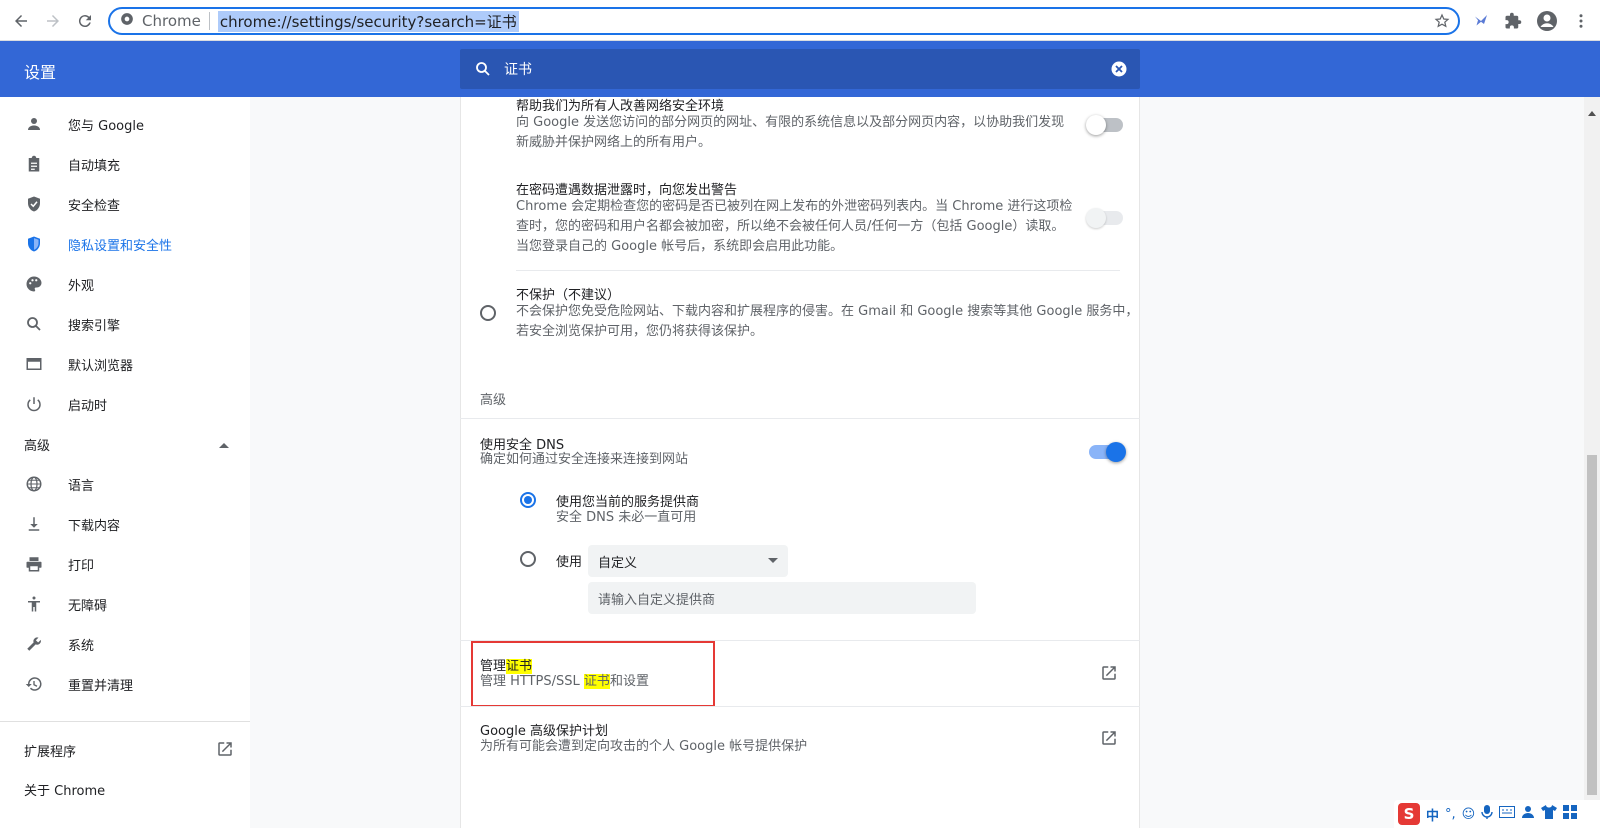 Image resolution: width=1600 pixels, height=828 pixels. I want to click on sidebar-item-safety-check: 安全检查, so click(125, 204).